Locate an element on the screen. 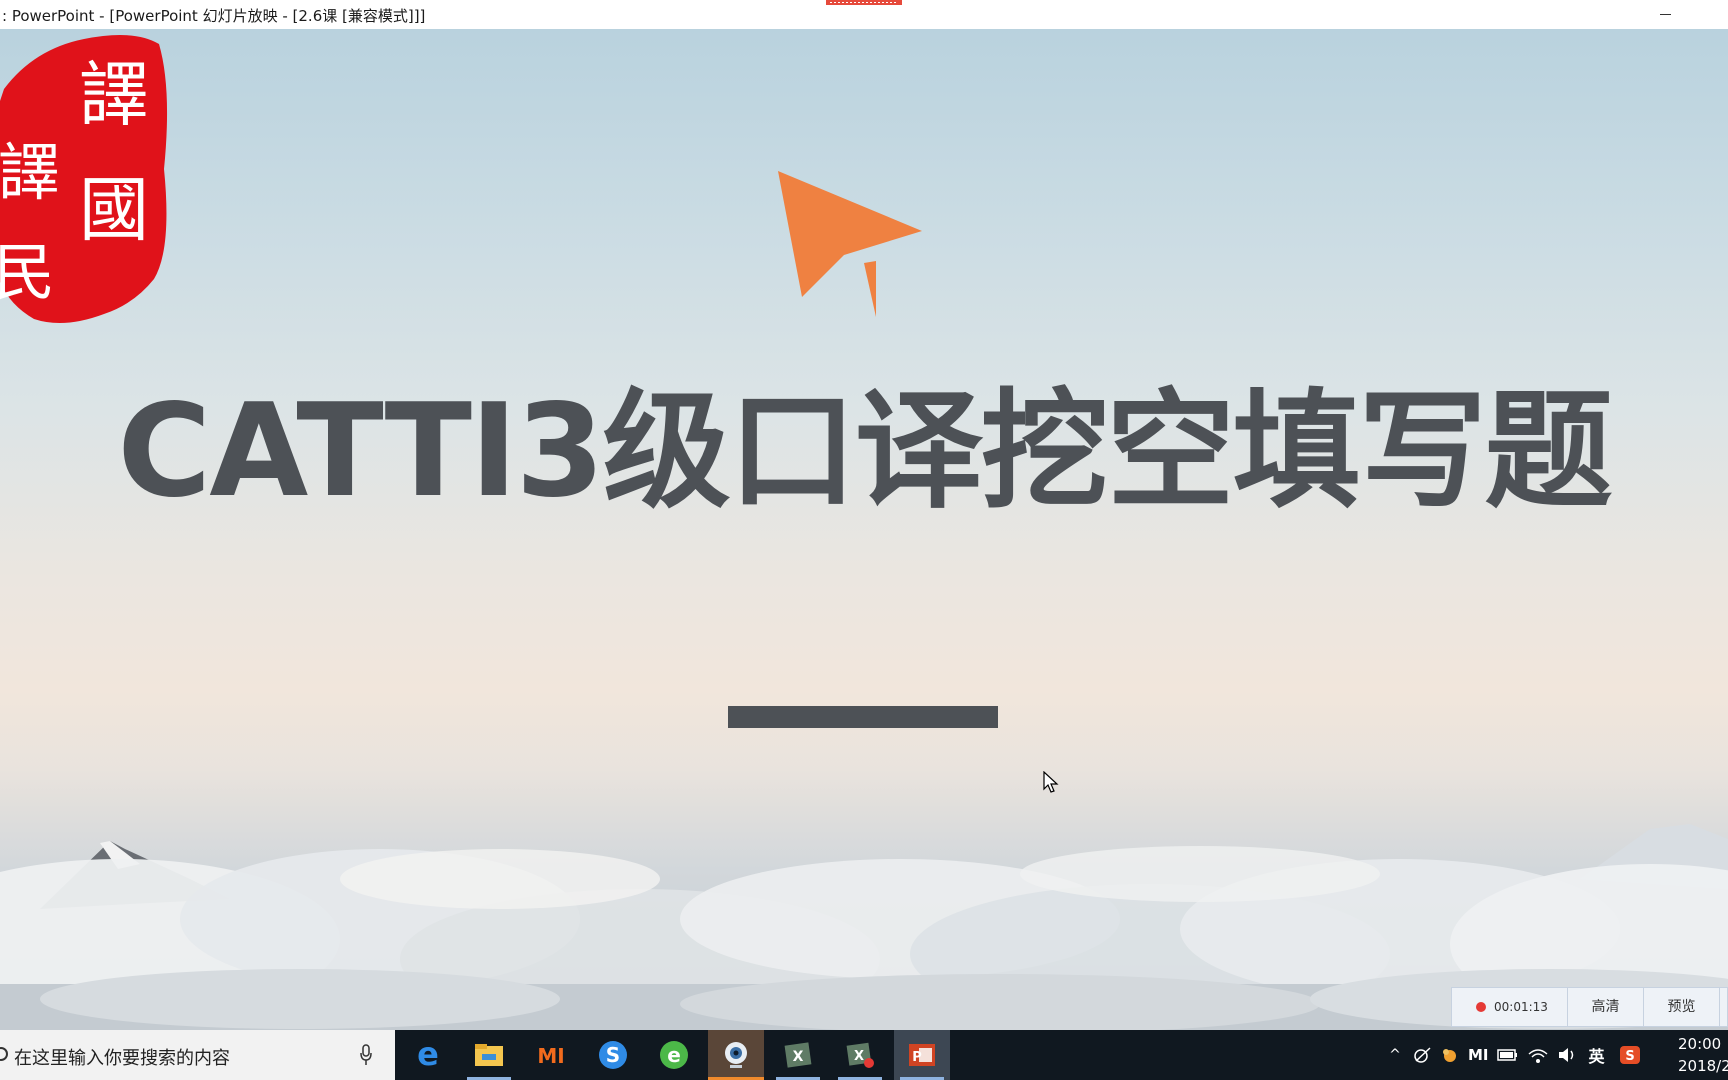 The image size is (1728, 1080). powerpoint-icon: P is located at coordinates (922, 1055).